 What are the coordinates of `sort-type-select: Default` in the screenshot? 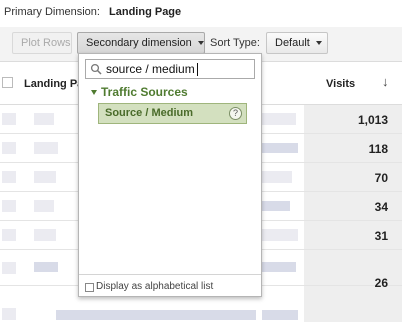 It's located at (297, 43).